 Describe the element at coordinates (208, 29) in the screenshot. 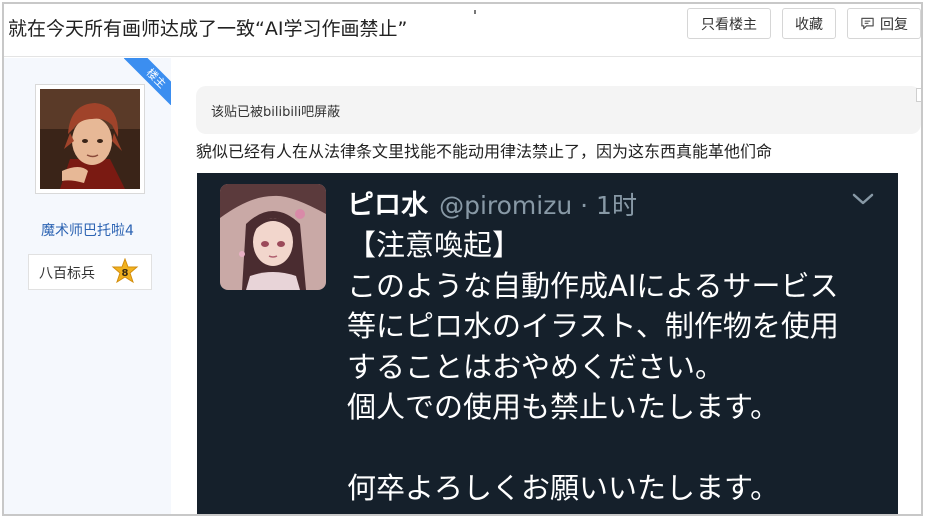

I see `thread-title: 就在今天所有画师达成了一致“AI学习作画禁止”` at that location.